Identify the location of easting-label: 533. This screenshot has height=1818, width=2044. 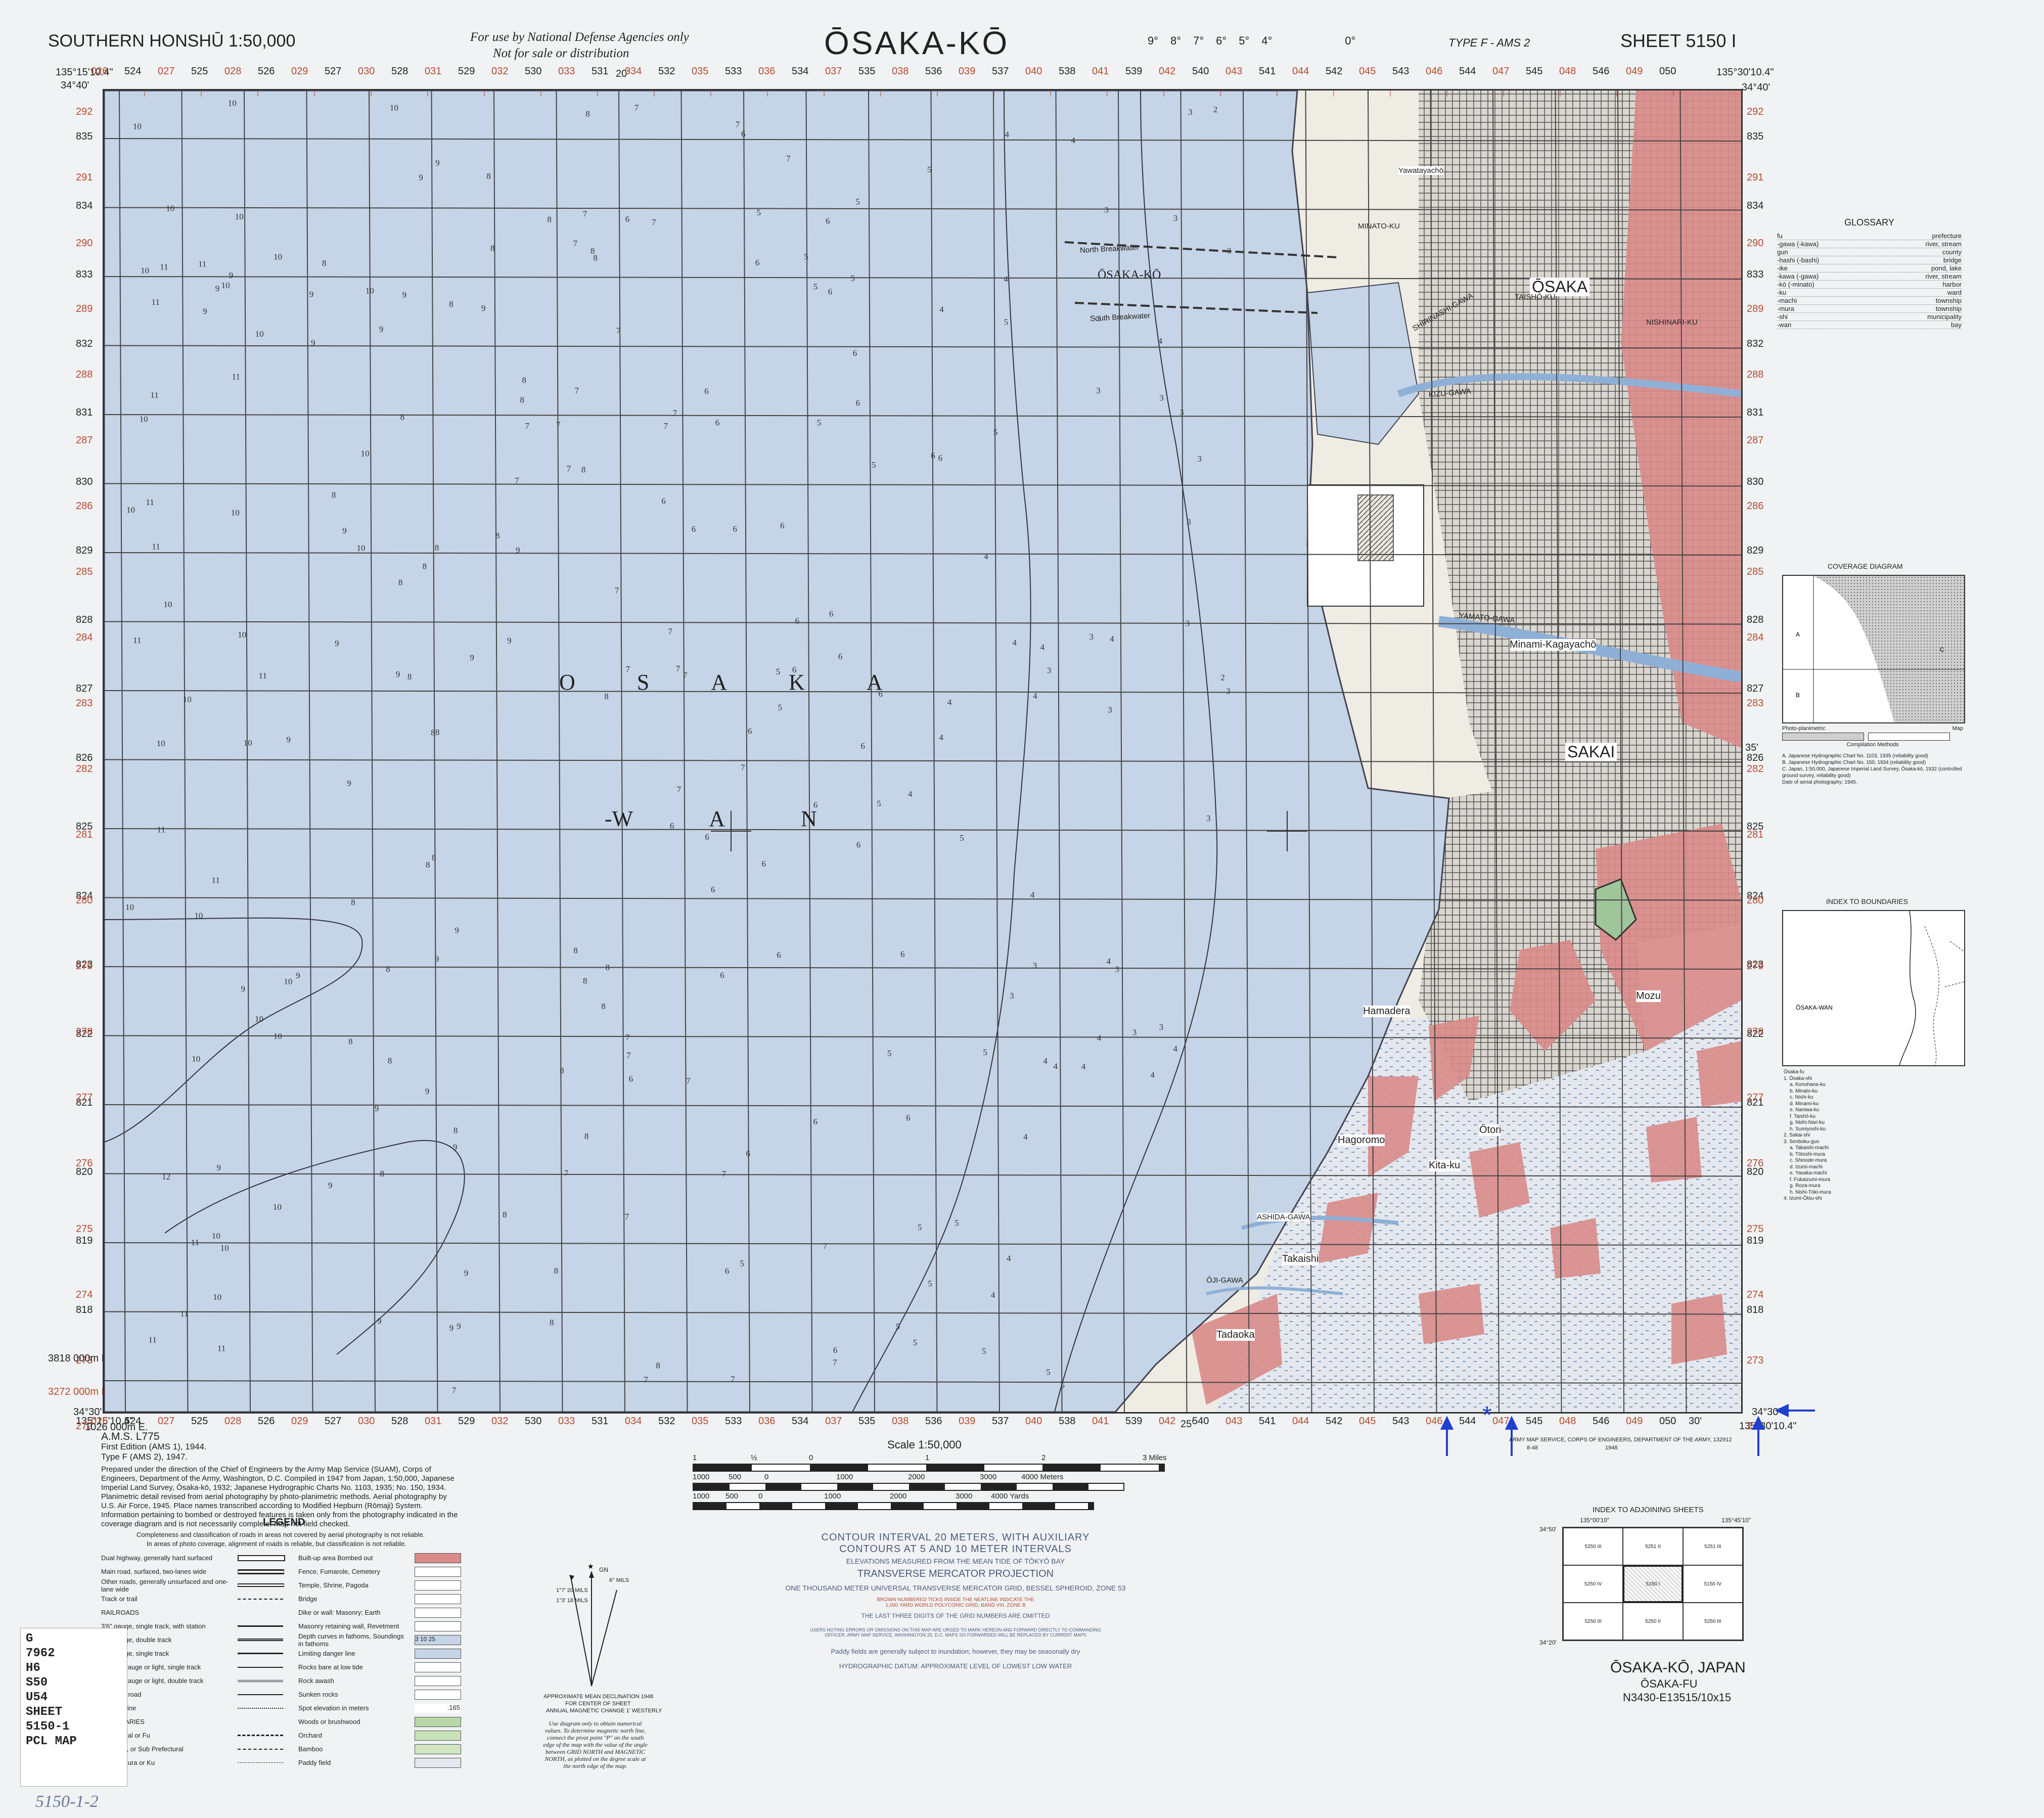
(733, 1421).